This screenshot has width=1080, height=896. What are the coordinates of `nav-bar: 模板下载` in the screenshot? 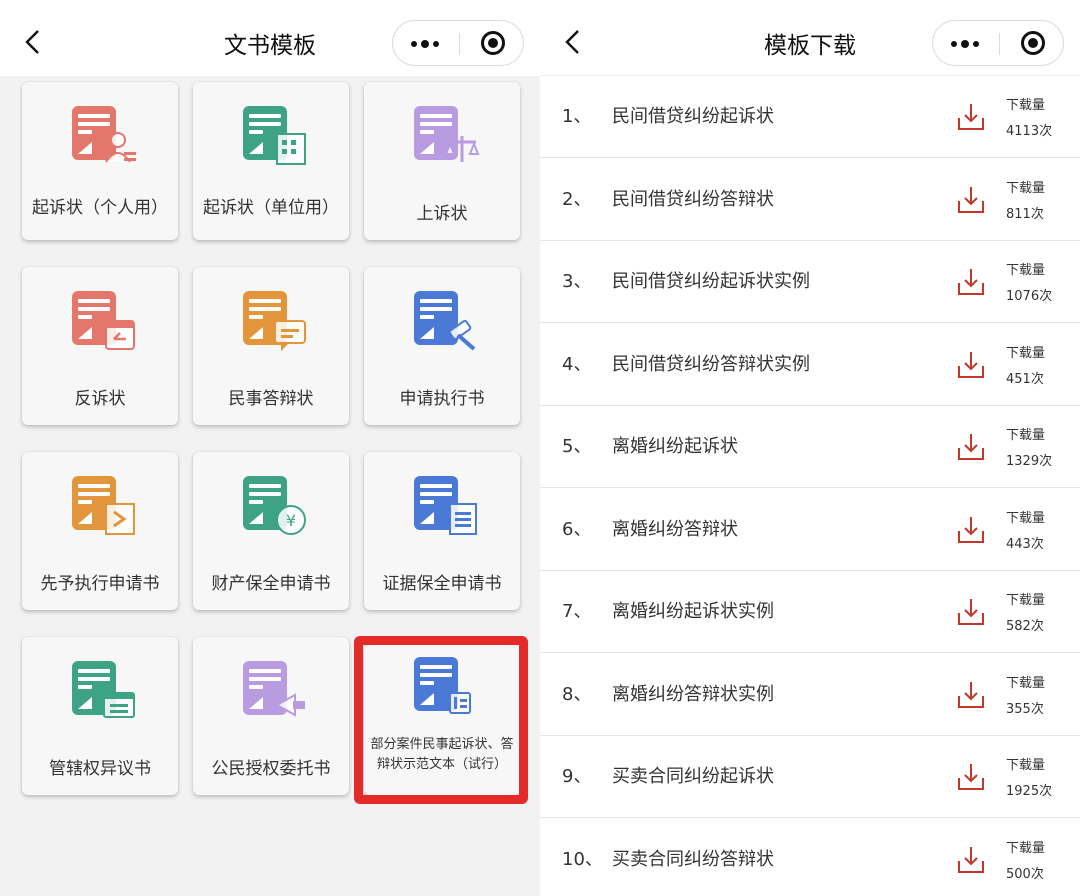 It's located at (810, 38).